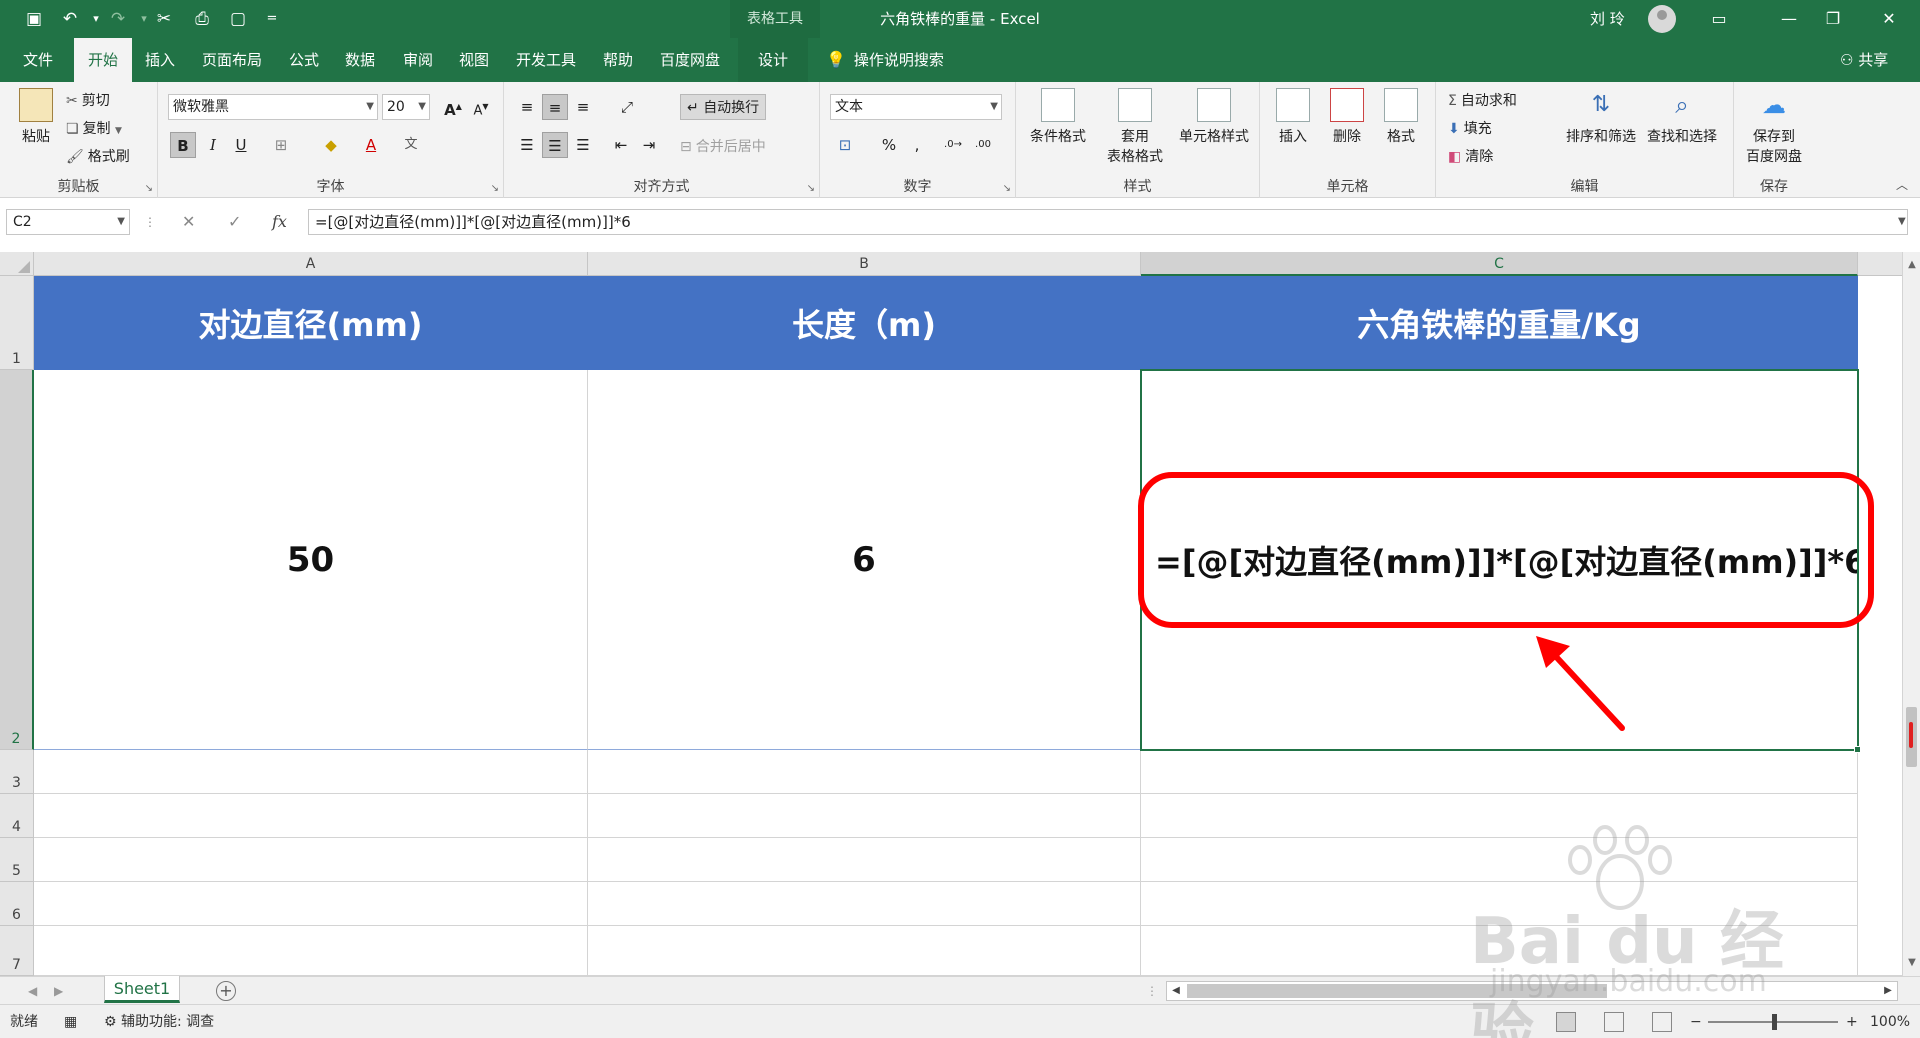 The height and width of the screenshot is (1038, 1920). I want to click on cell-d-column-edge, so click(1880, 626).